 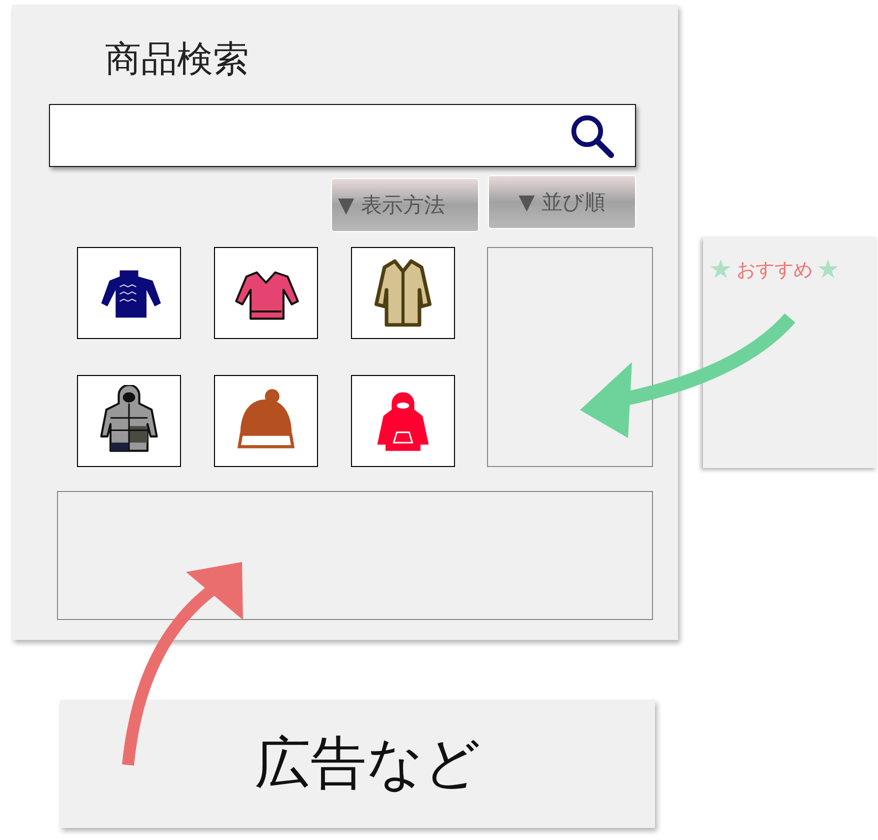 I want to click on search-field, so click(x=342, y=135).